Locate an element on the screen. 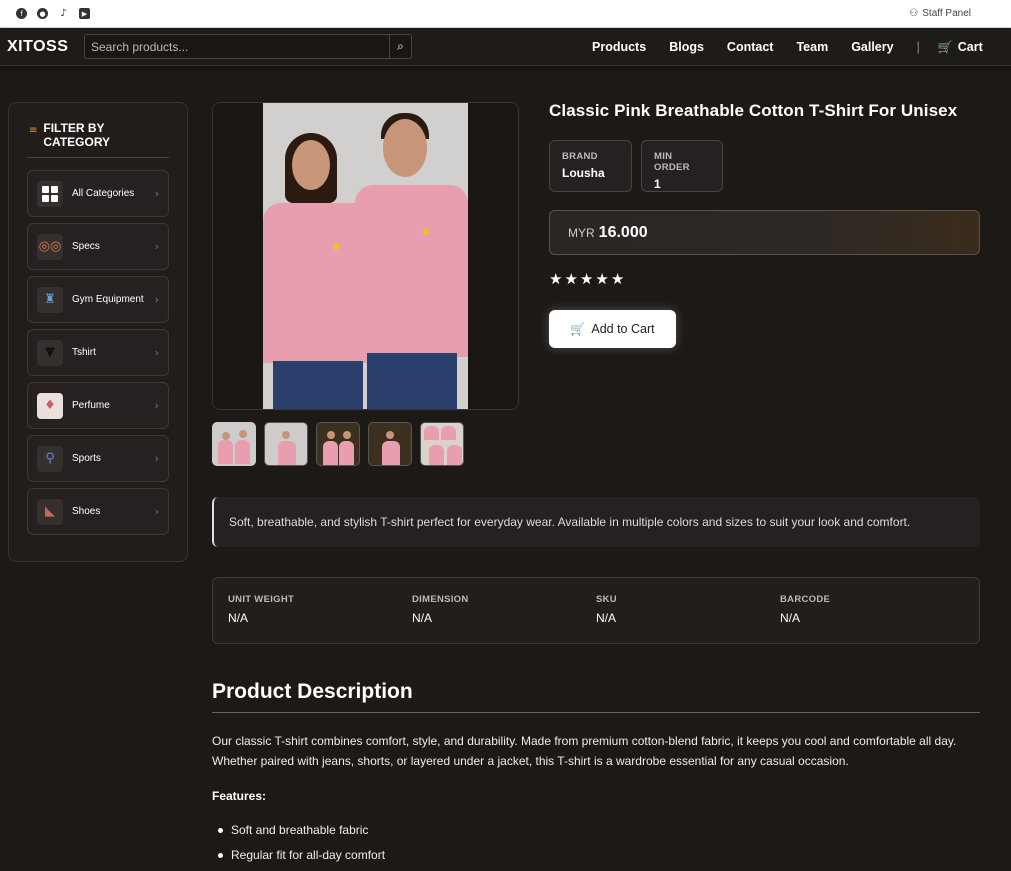 Image resolution: width=1011 pixels, height=871 pixels. category-label: Gym Equipment is located at coordinates (108, 299).